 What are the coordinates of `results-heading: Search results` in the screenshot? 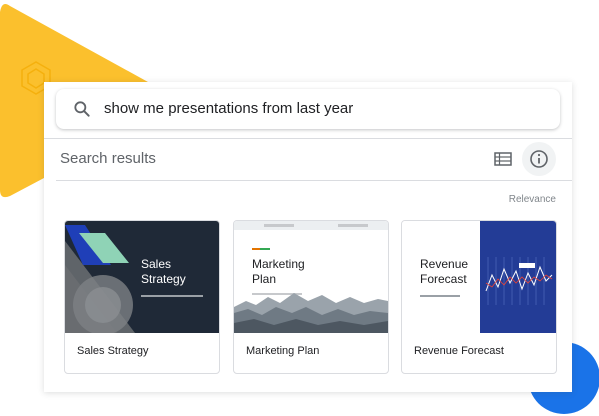 It's located at (108, 158).